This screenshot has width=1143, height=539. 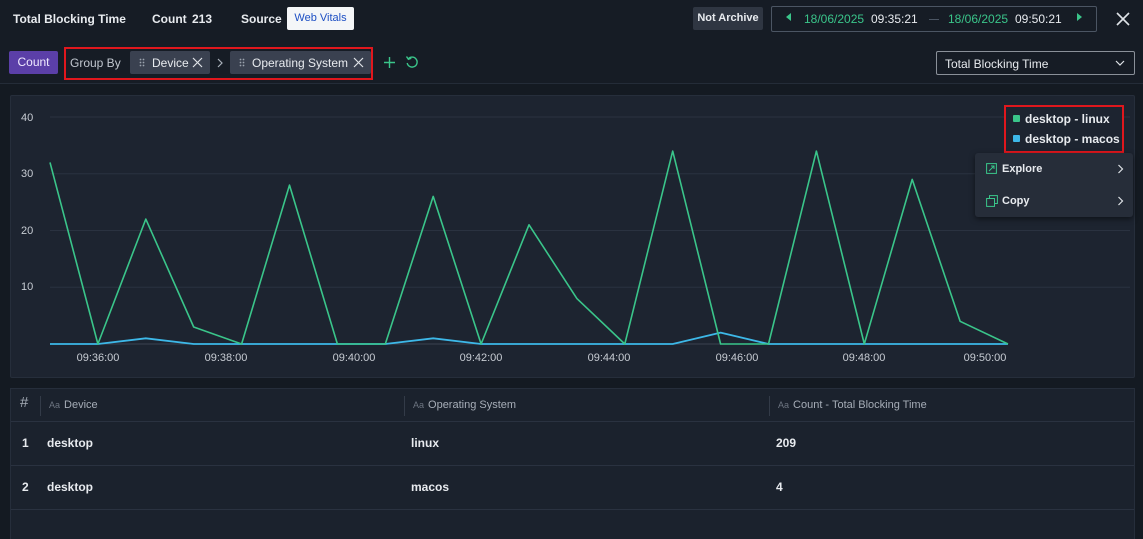 I want to click on cell-operating-system: macos, so click(x=430, y=487).